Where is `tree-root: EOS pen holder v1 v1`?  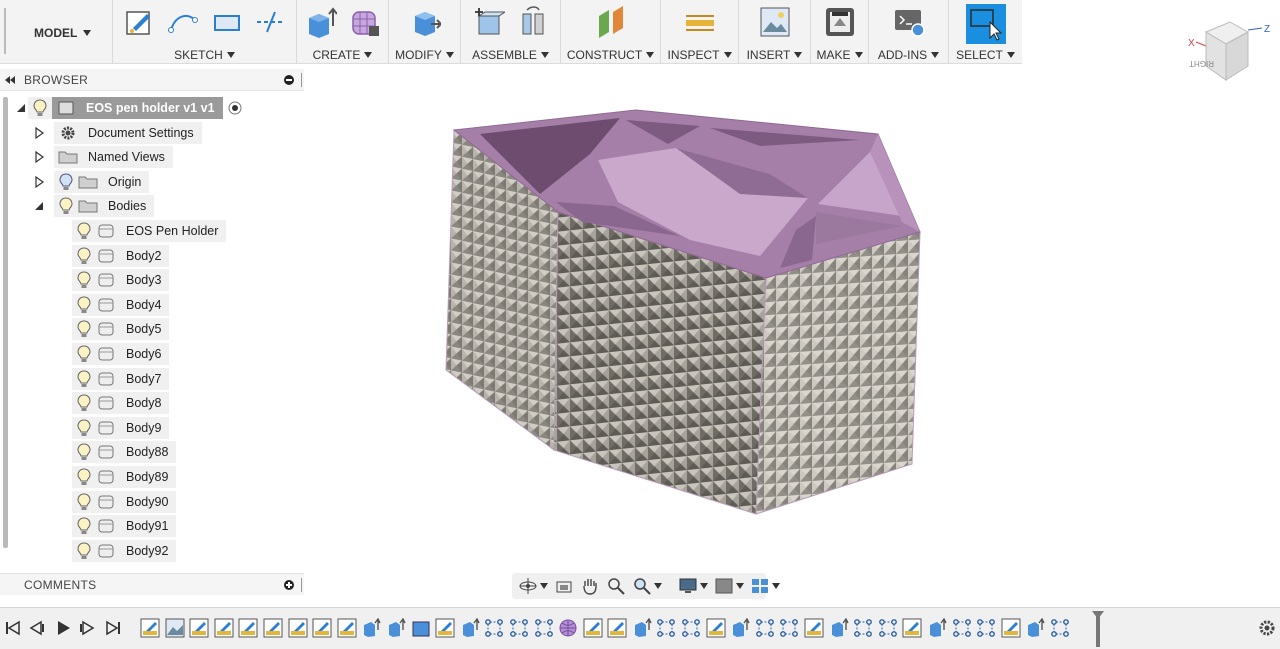
tree-root: EOS pen holder v1 v1 is located at coordinates (128, 108).